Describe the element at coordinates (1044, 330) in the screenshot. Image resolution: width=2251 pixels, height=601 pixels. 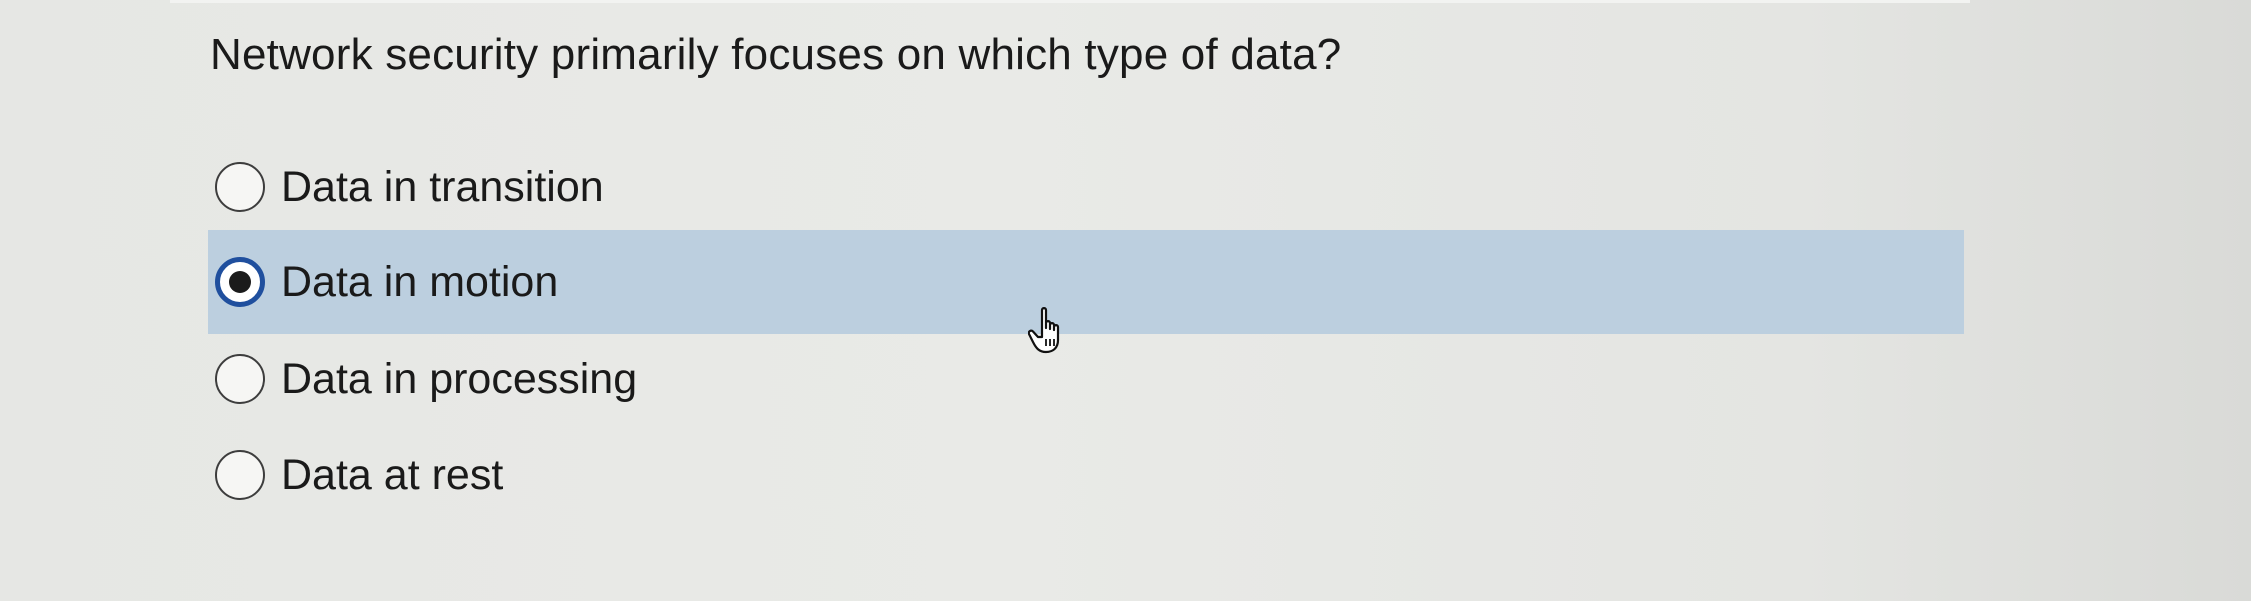
I see `hand-pointer-icon` at that location.